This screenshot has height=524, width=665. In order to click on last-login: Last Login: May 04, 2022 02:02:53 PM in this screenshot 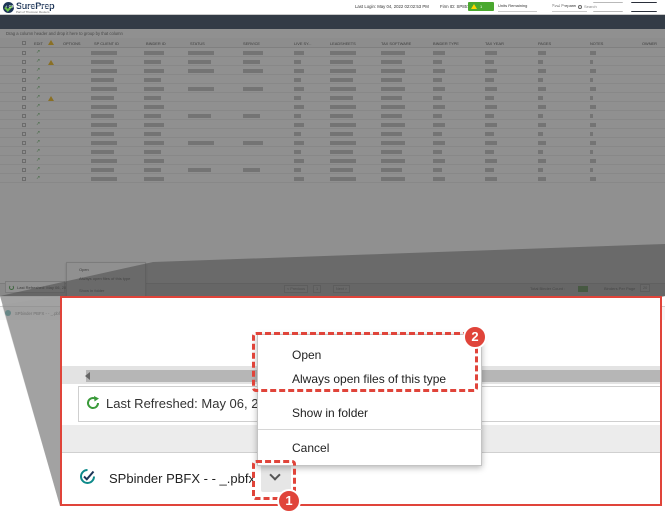, I will do `click(392, 6)`.